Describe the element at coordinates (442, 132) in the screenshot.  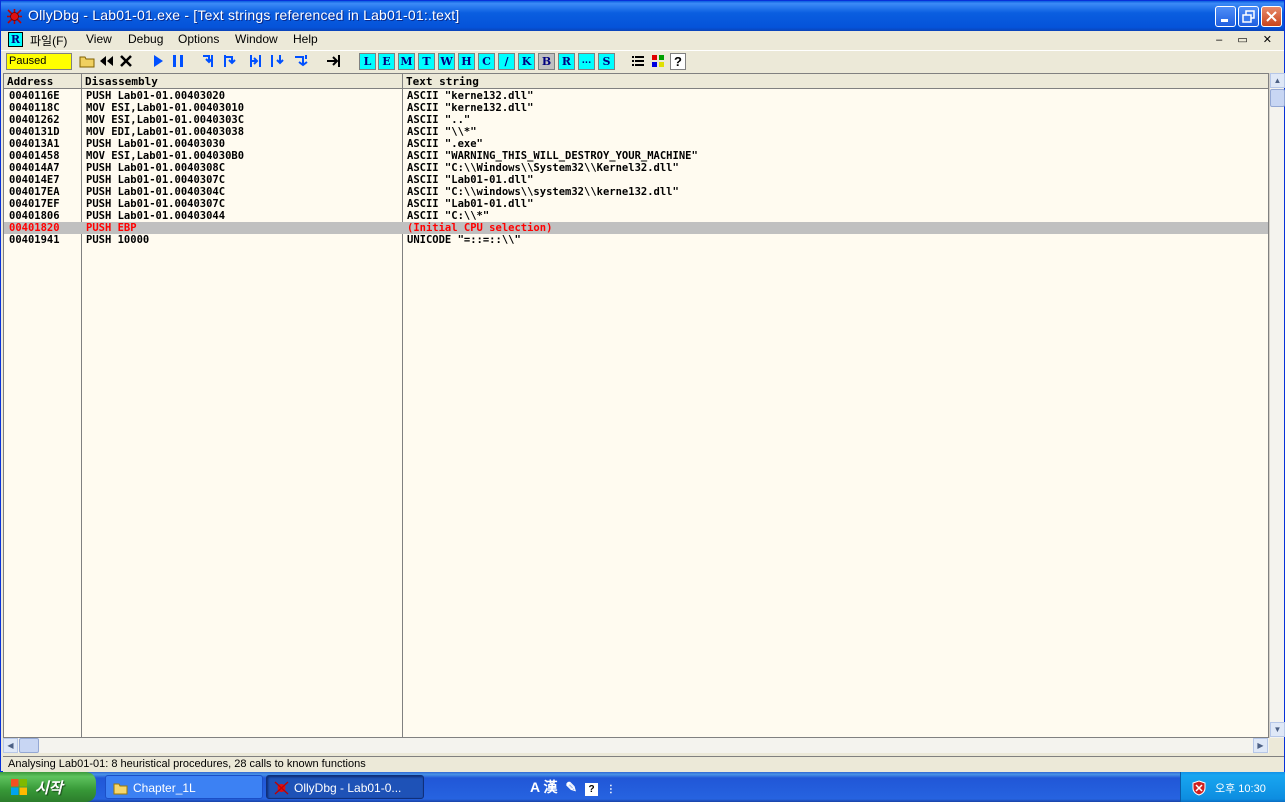
I see `cell-text-string: ASCII "\\*"` at that location.